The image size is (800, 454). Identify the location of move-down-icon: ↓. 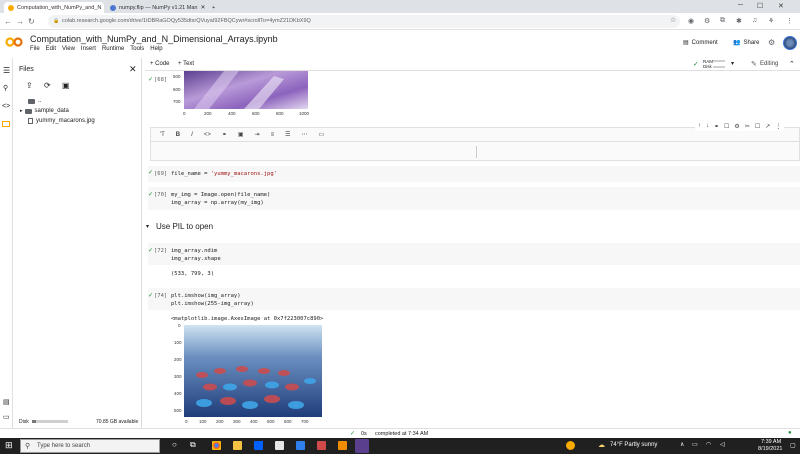
(707, 126).